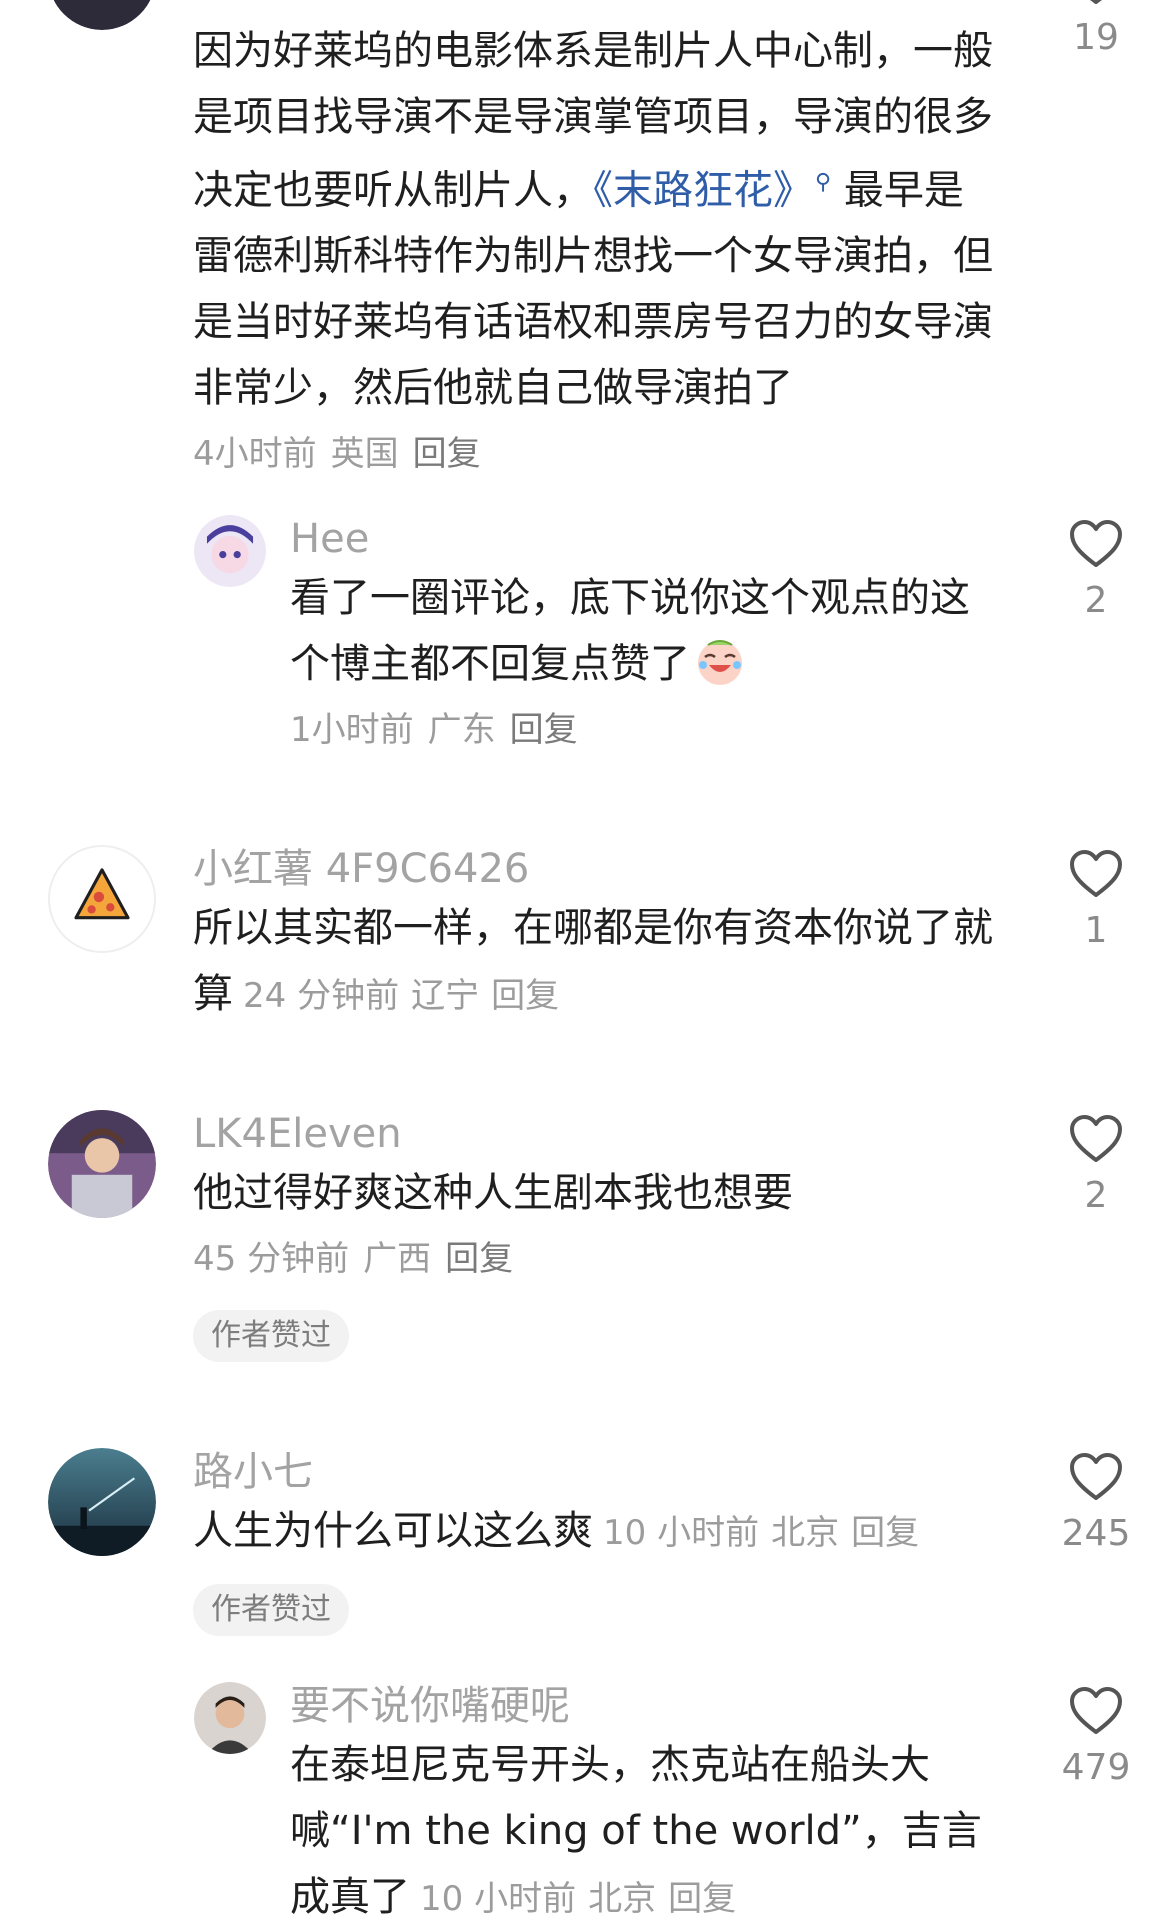 The width and height of the screenshot is (1169, 1927). I want to click on like-count: 479, so click(1096, 1767).